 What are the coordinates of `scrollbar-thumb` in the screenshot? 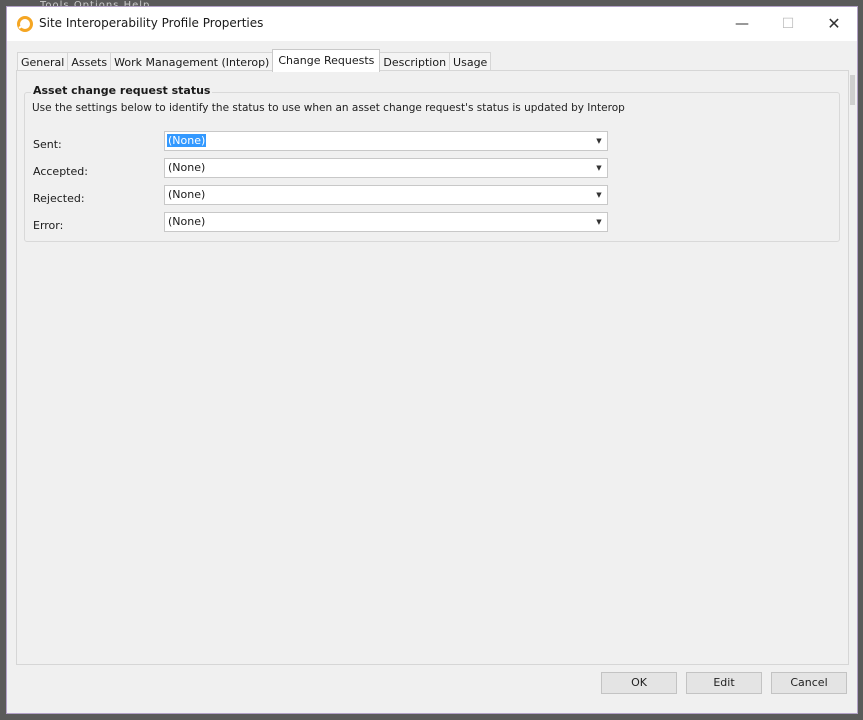 It's located at (852, 90).